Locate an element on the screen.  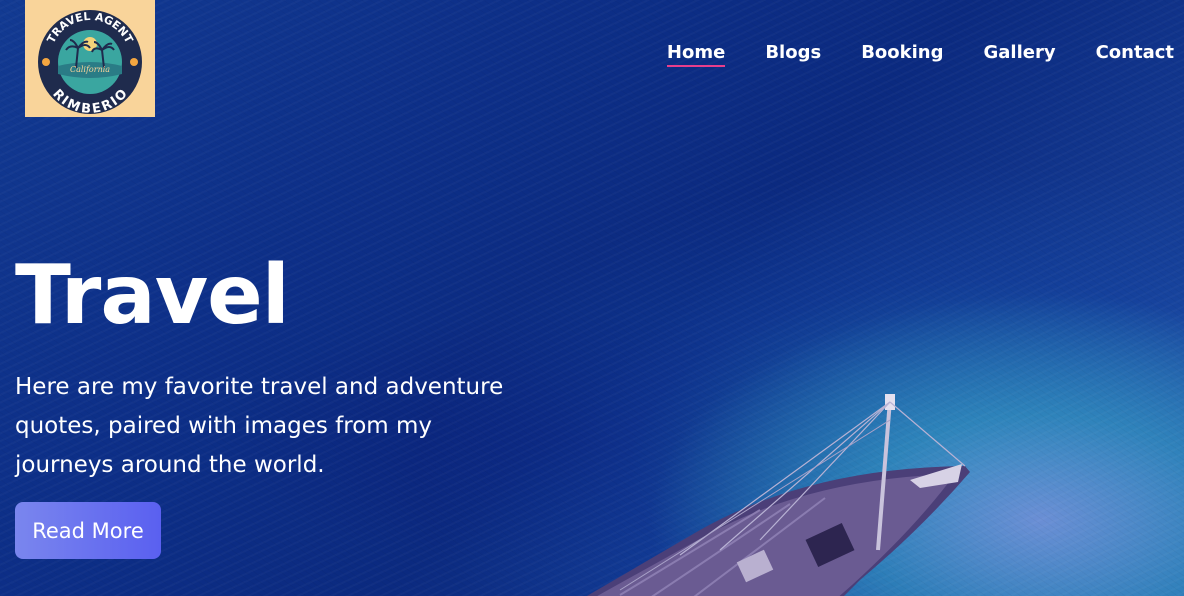
nav-blogs-link: Blogs is located at coordinates (793, 54).